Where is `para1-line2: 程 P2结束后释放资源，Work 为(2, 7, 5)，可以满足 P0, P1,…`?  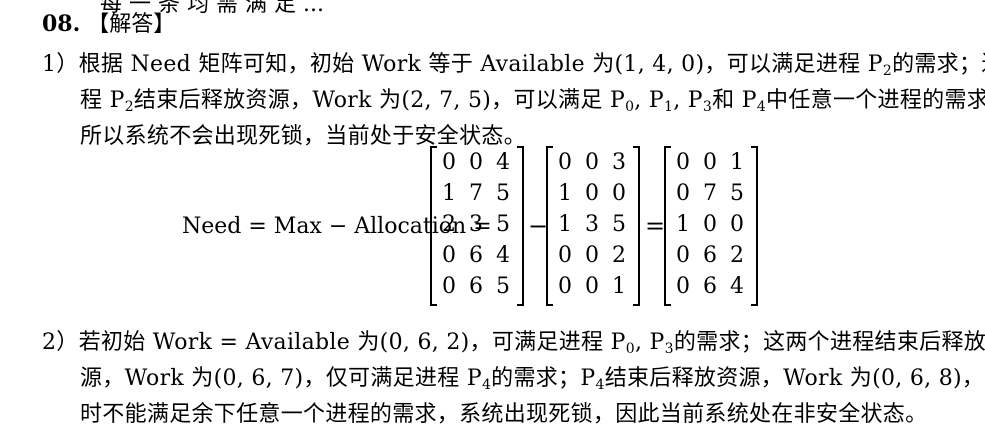 para1-line2: 程 P2结束后释放资源，Work 为(2, 7, 5)，可以满足 P0, P1,… is located at coordinates (532, 101).